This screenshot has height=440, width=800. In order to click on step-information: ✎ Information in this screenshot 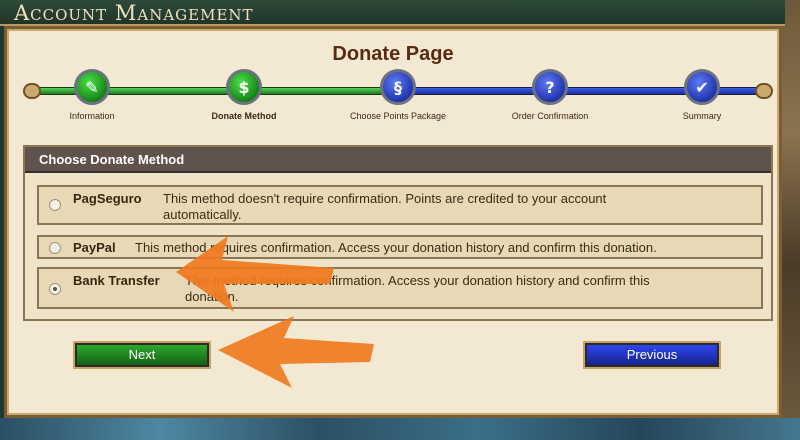, I will do `click(92, 95)`.